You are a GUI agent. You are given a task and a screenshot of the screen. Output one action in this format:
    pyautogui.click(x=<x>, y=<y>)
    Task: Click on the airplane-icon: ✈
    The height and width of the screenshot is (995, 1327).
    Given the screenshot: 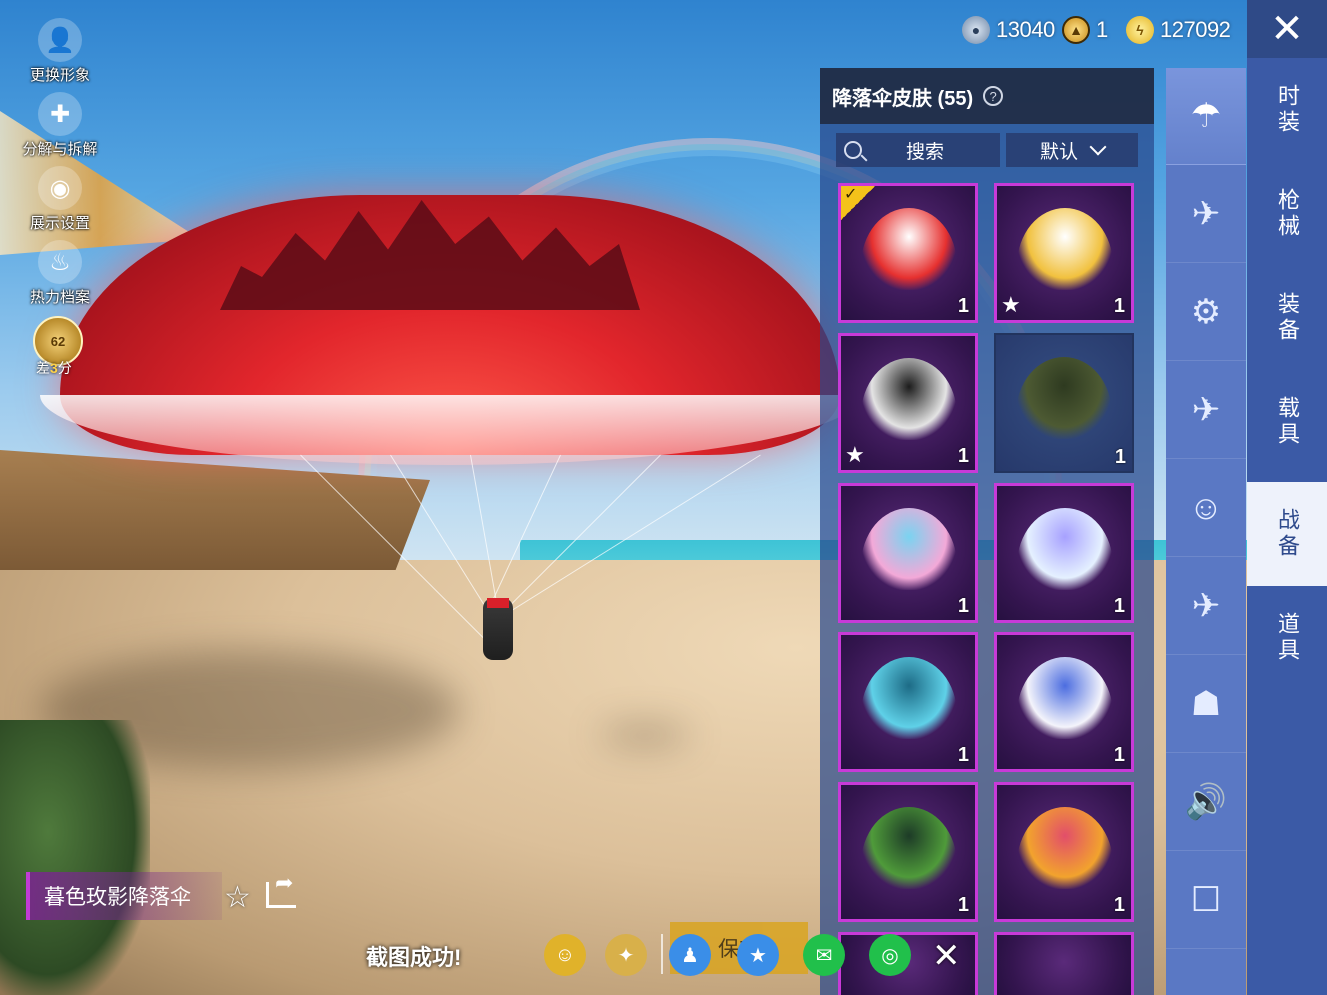 What is the action you would take?
    pyautogui.click(x=1206, y=410)
    